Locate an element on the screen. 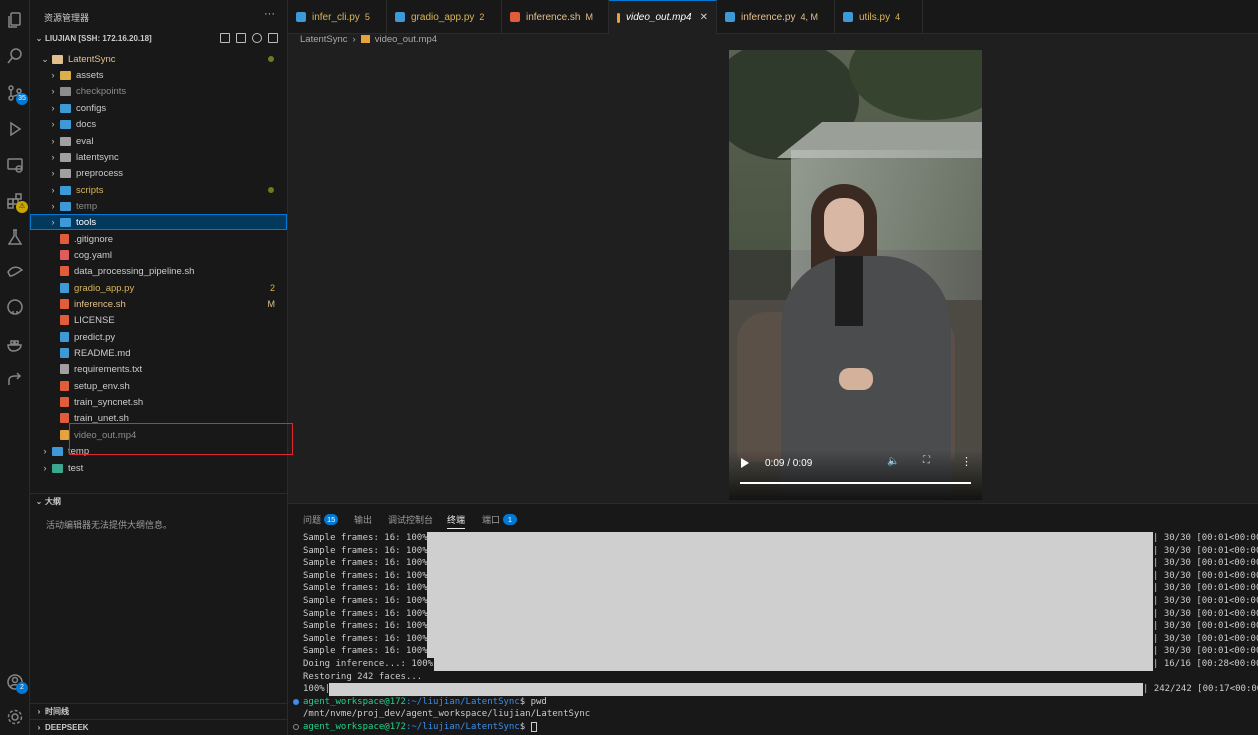  tab-decoration: 5 is located at coordinates (367, 17).